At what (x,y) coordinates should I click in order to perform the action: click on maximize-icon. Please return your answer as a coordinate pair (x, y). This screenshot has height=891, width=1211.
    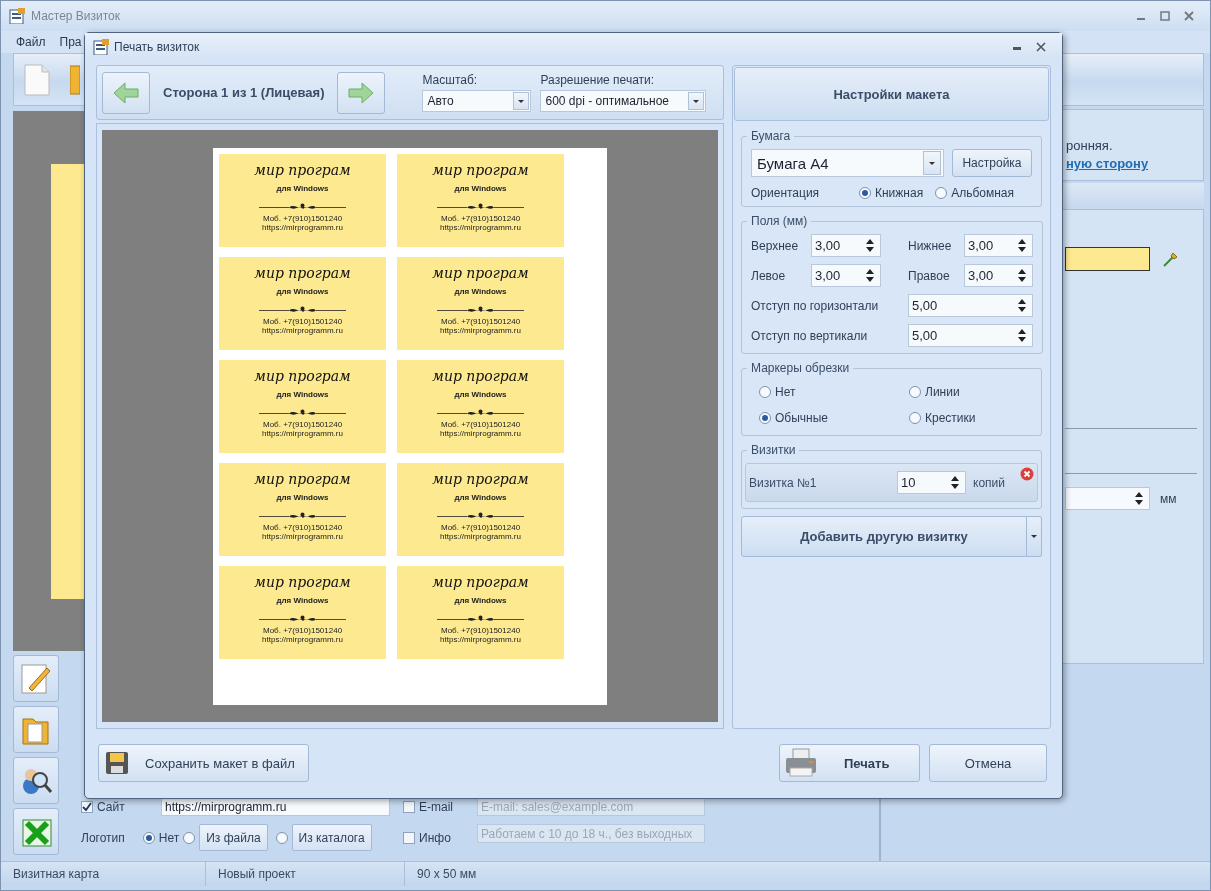
    Looking at the image, I should click on (1165, 16).